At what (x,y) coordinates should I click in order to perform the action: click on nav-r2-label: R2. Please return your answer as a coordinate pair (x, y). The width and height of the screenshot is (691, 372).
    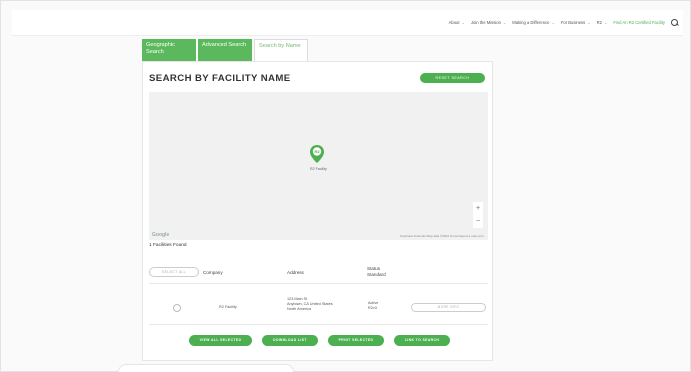
    Looking at the image, I should click on (599, 22).